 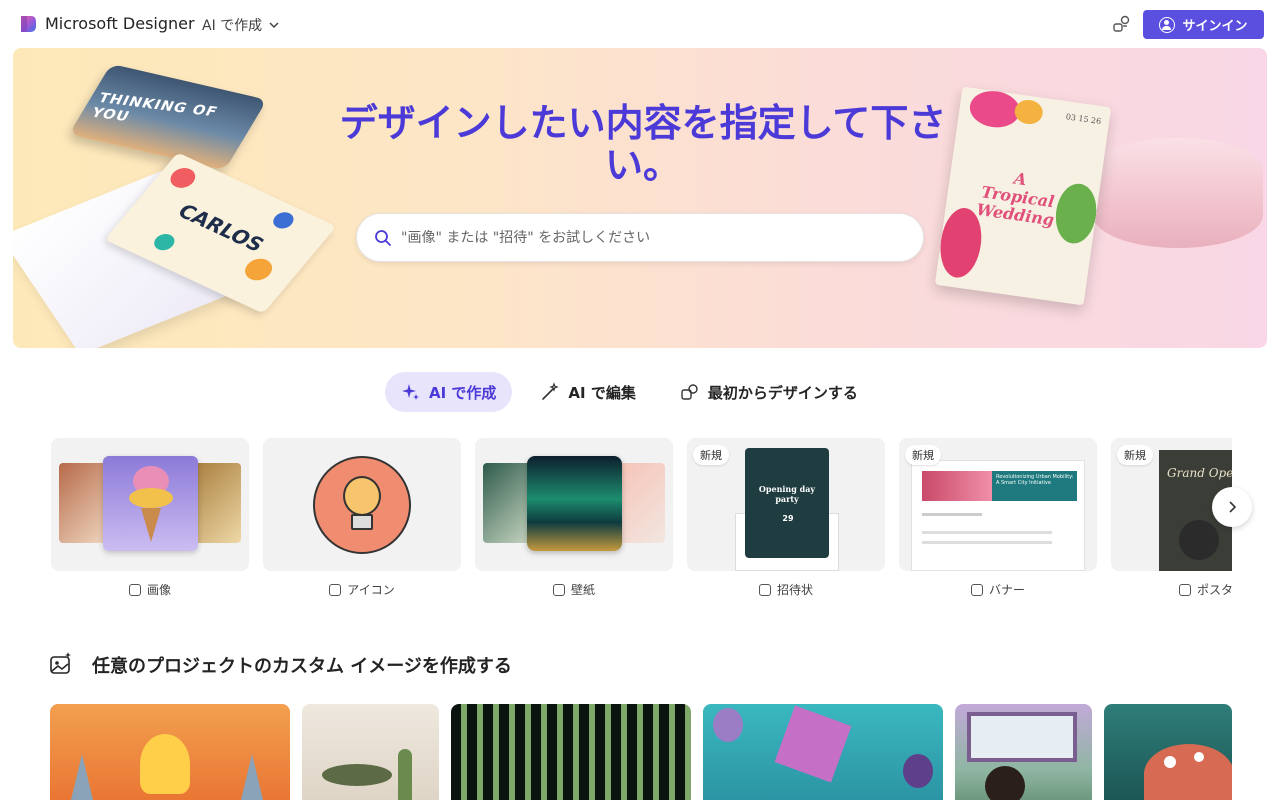 What do you see at coordinates (551, 391) in the screenshot?
I see `magic-wand-icon` at bounding box center [551, 391].